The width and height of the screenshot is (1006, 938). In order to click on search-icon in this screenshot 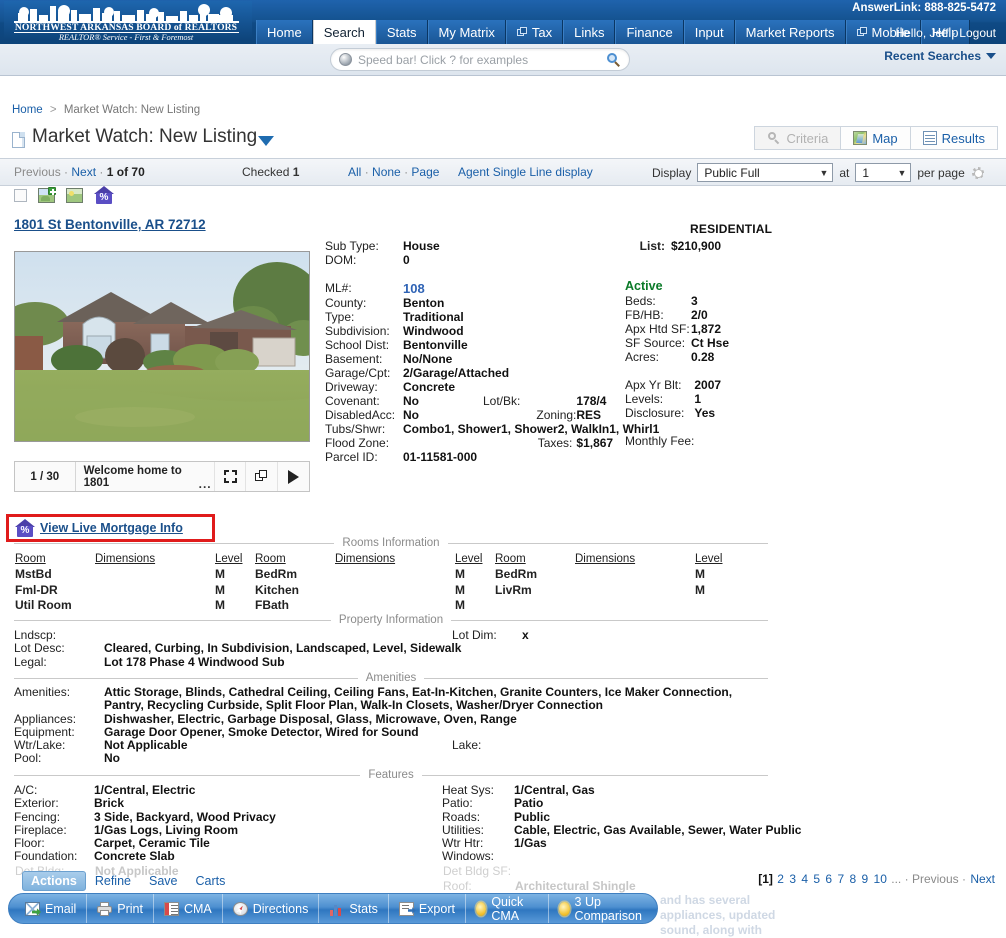, I will do `click(614, 59)`.